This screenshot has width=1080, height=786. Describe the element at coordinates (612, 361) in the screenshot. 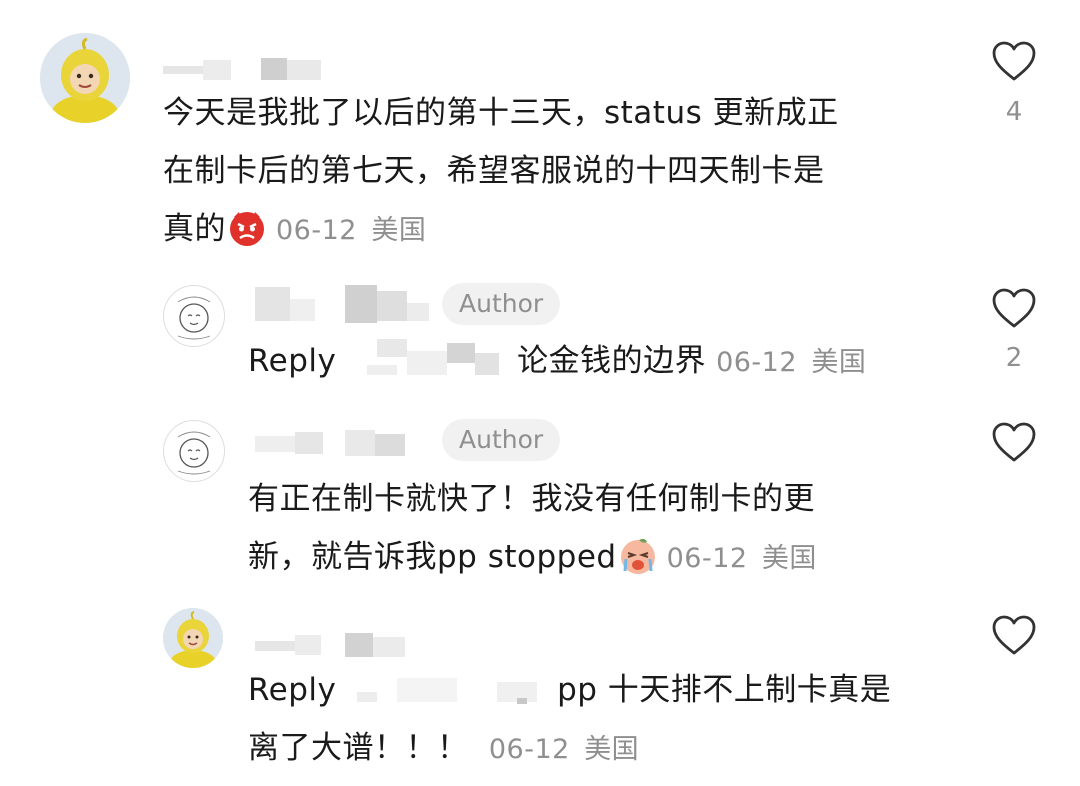

I see `reply-body: 论金钱的边界` at that location.